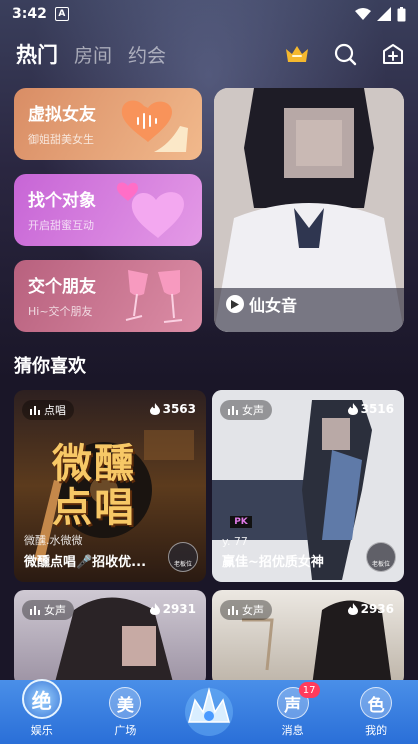  I want to click on tab-dating: 约会, so click(147, 54).